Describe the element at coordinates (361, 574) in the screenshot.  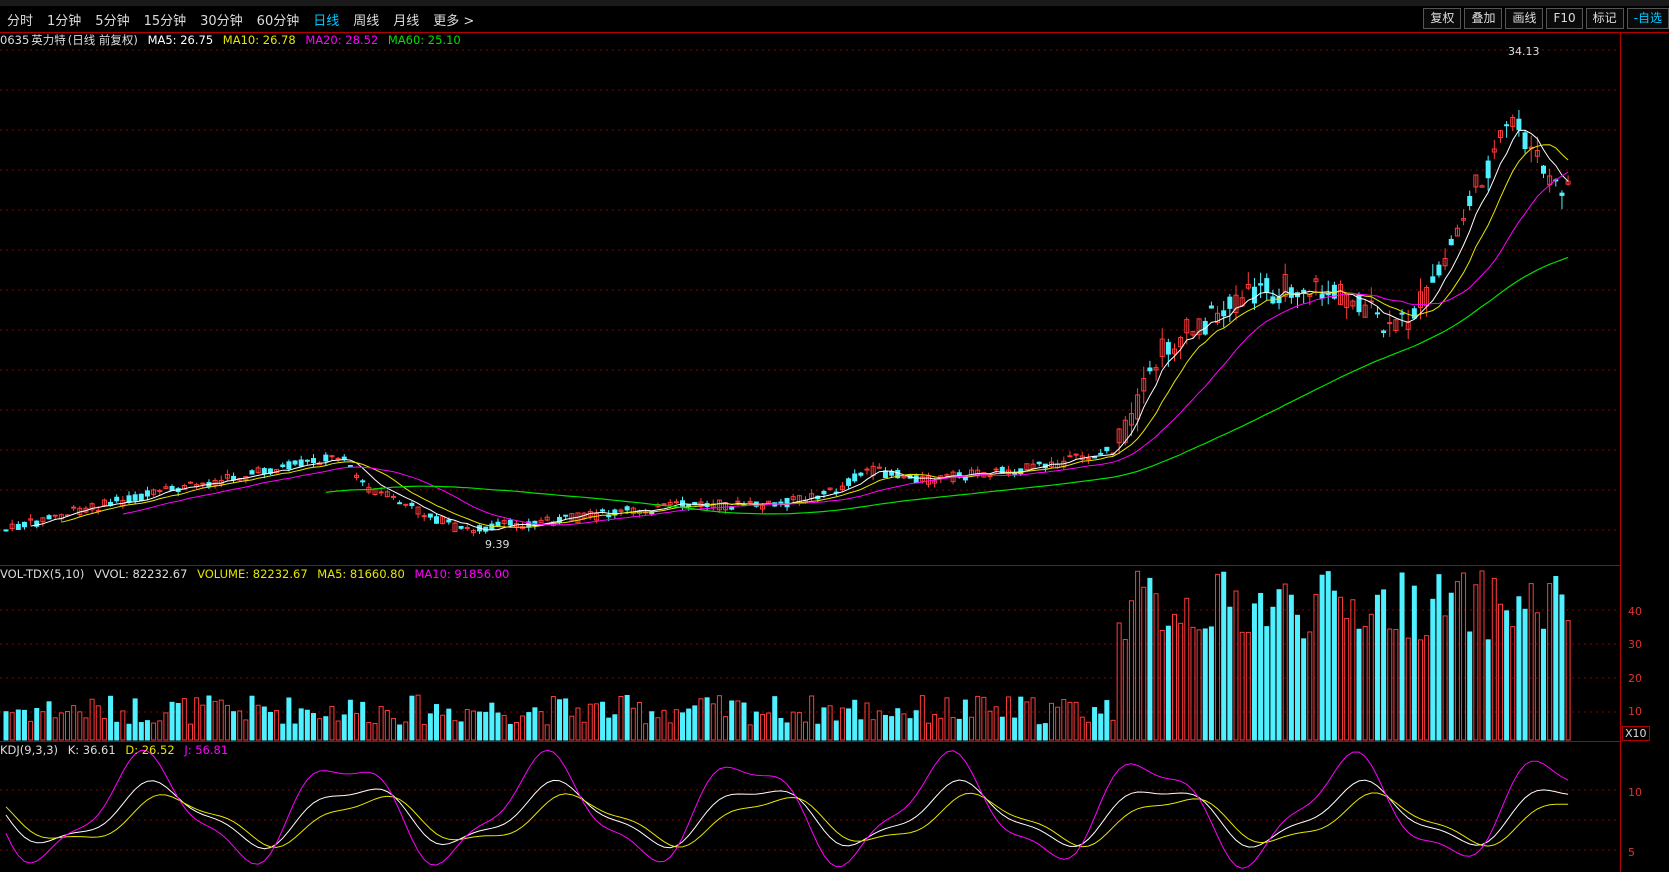
I see `volume-ma5-value: MA5: 81660.80` at that location.